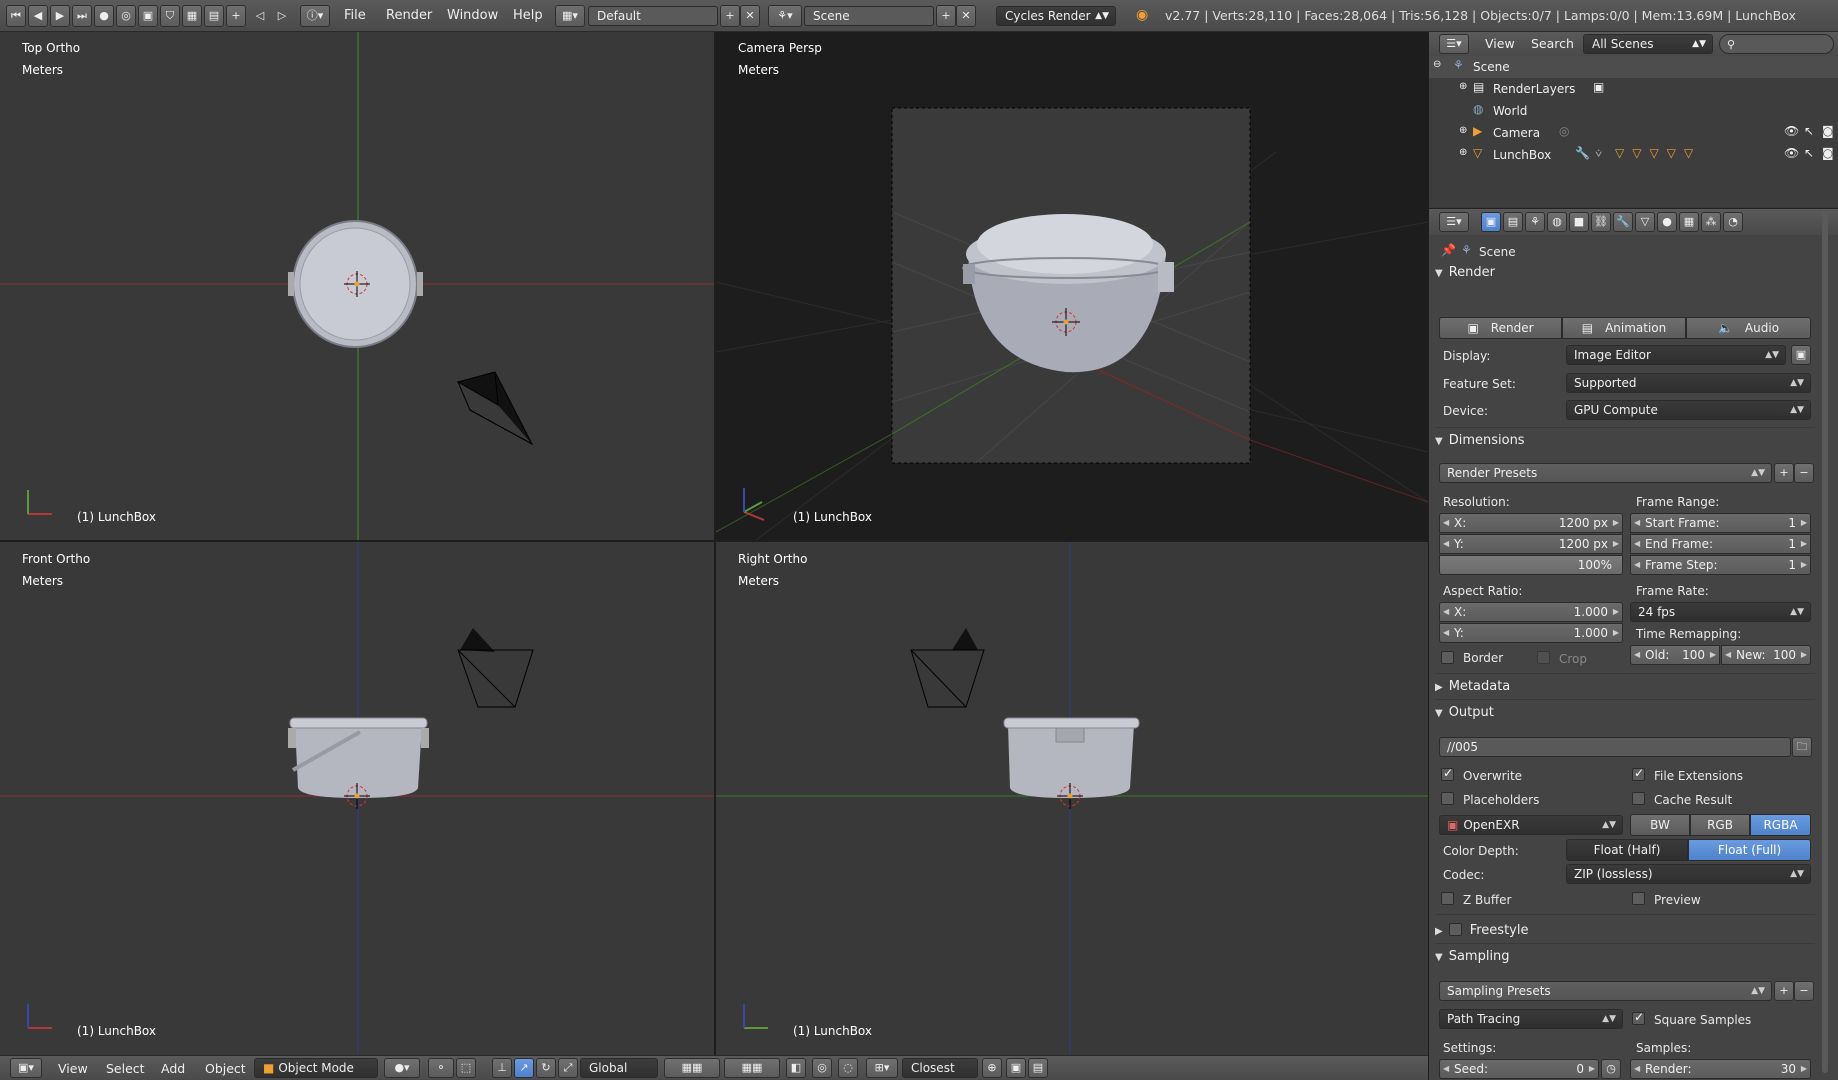 The image size is (1838, 1080). I want to click on object-tab-icon: ■, so click(1579, 222).